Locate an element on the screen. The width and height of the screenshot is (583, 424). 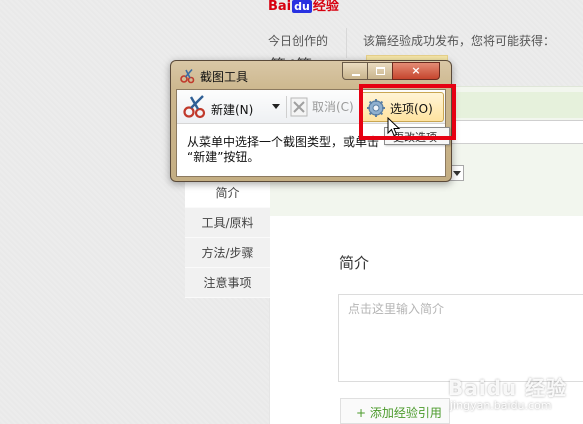
logo-suffix: 经验 is located at coordinates (325, 7).